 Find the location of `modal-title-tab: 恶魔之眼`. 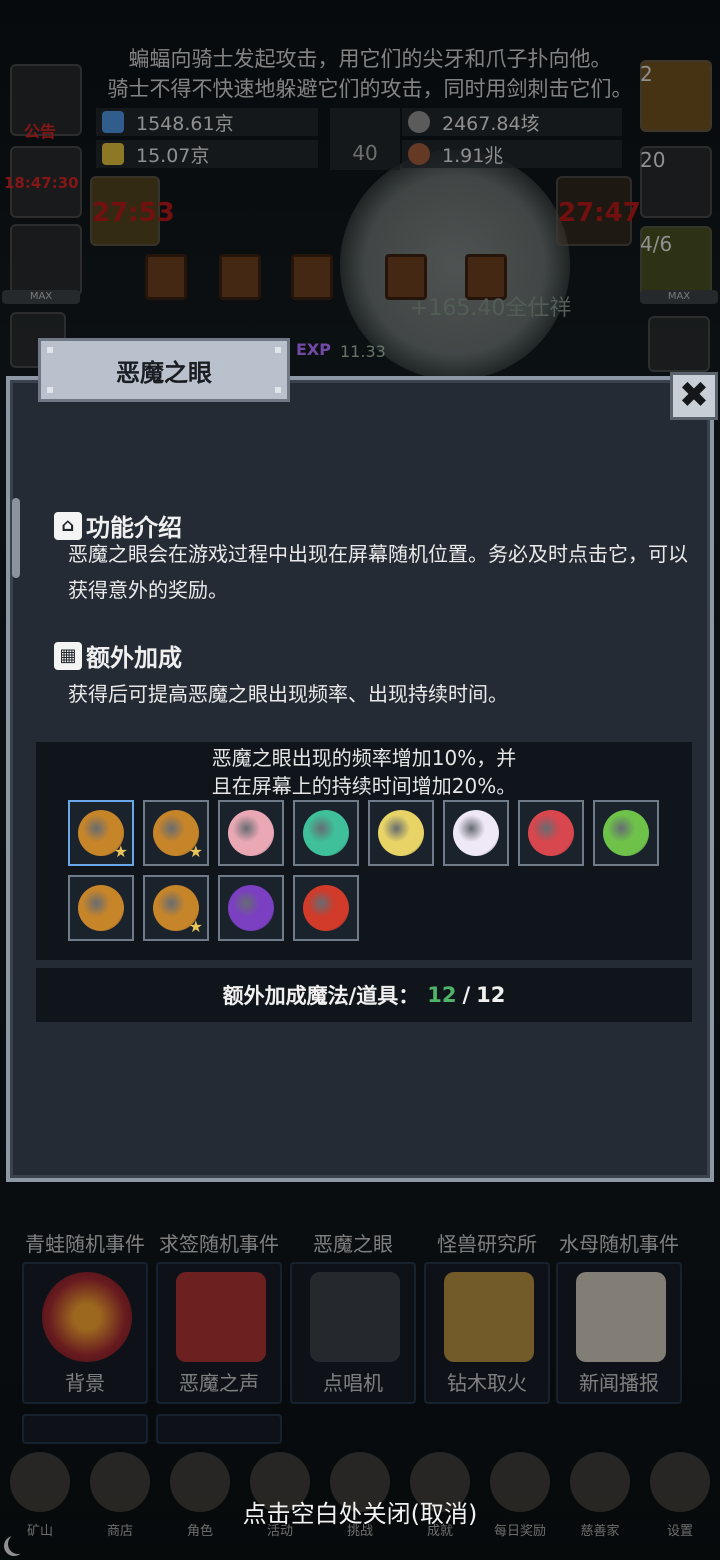

modal-title-tab: 恶魔之眼 is located at coordinates (164, 370).